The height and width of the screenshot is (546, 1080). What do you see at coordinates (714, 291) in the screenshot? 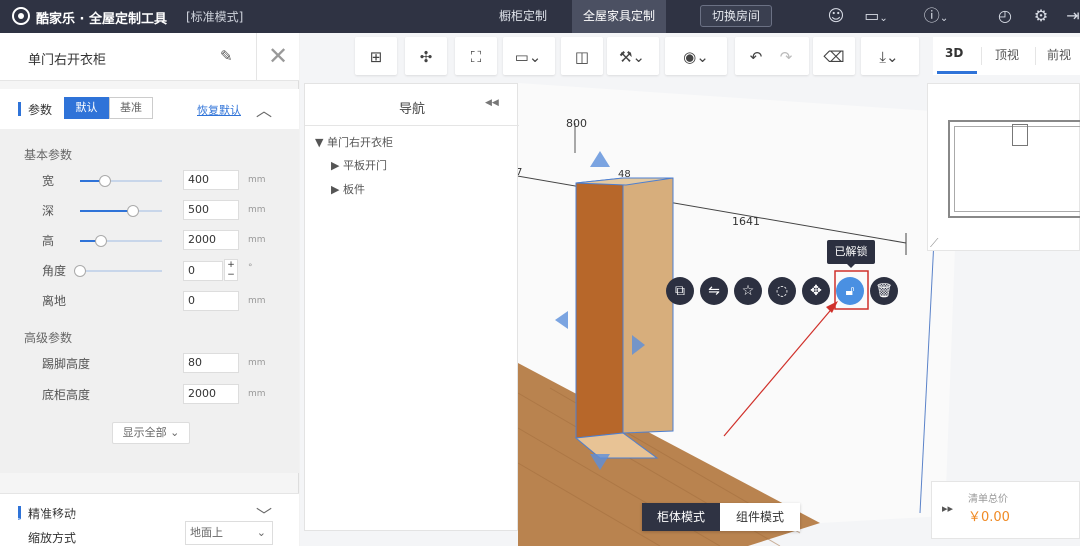
I see `flip-icon: ⇋` at bounding box center [714, 291].